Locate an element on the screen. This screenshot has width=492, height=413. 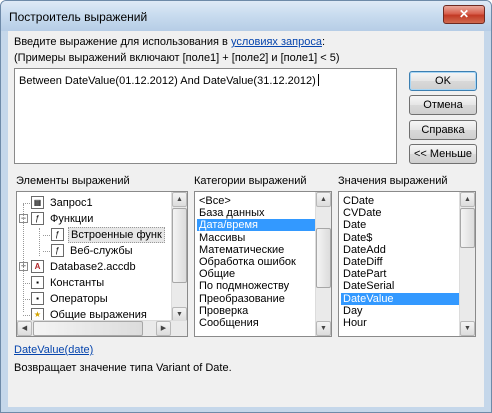
text-caret is located at coordinates (318, 80).